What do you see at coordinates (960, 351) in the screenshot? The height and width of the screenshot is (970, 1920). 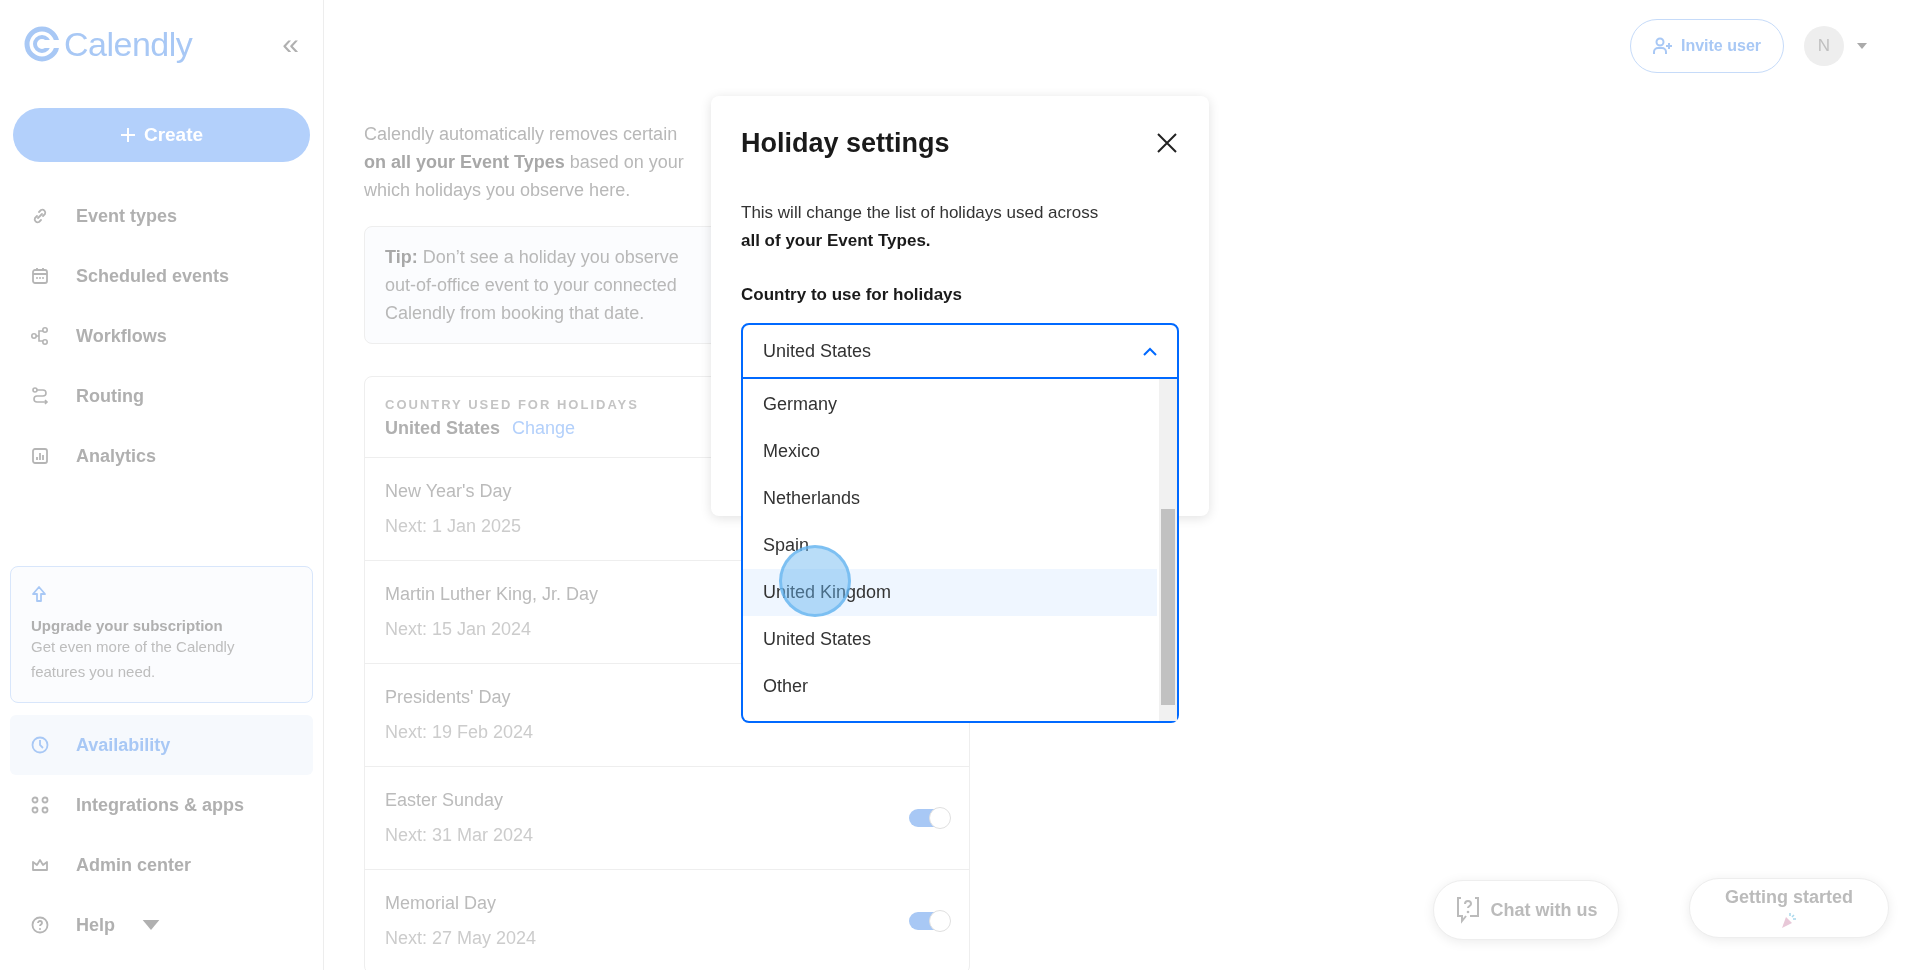 I see `country-select: United States` at bounding box center [960, 351].